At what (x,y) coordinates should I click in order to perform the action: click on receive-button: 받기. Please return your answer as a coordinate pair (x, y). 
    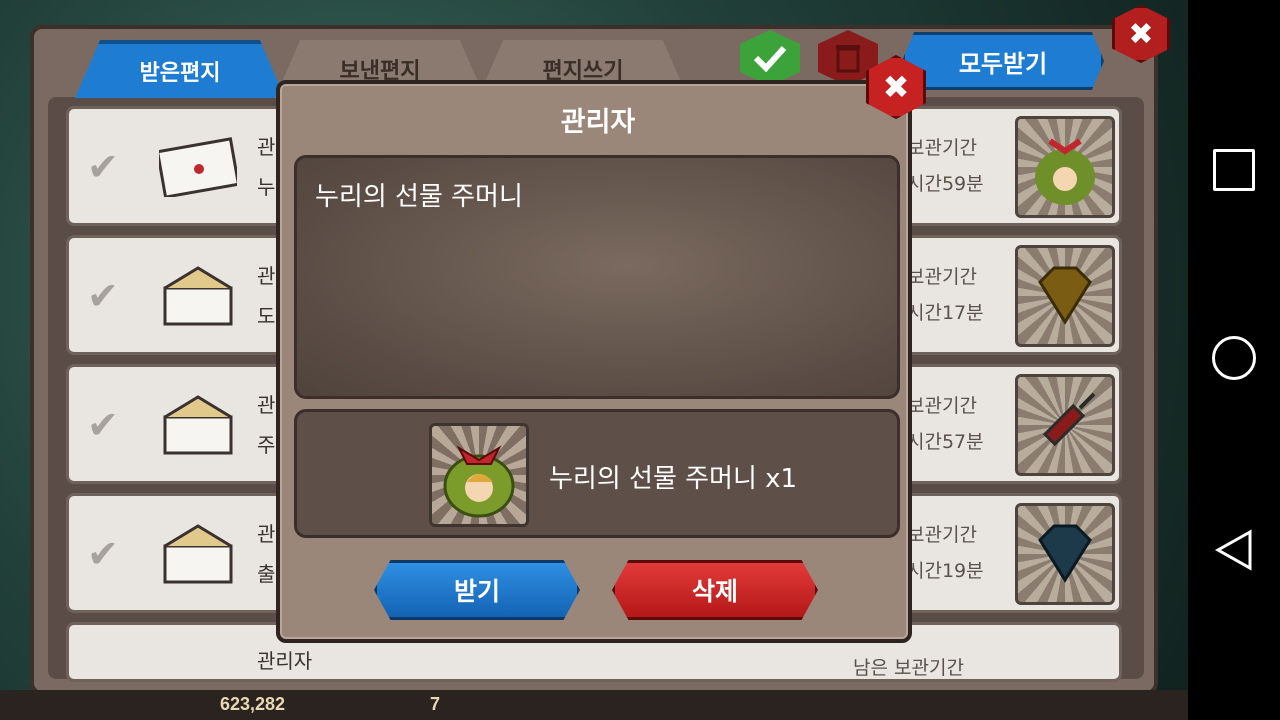
    Looking at the image, I should click on (477, 590).